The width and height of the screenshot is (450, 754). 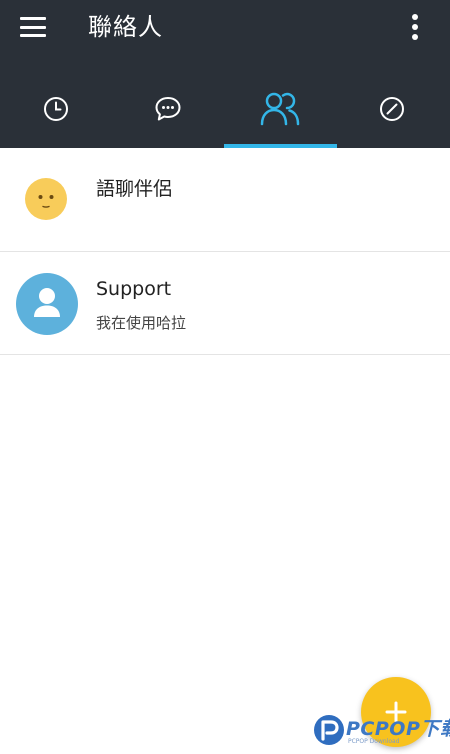 What do you see at coordinates (141, 323) in the screenshot?
I see `contact-status: 我在使用哈拉` at bounding box center [141, 323].